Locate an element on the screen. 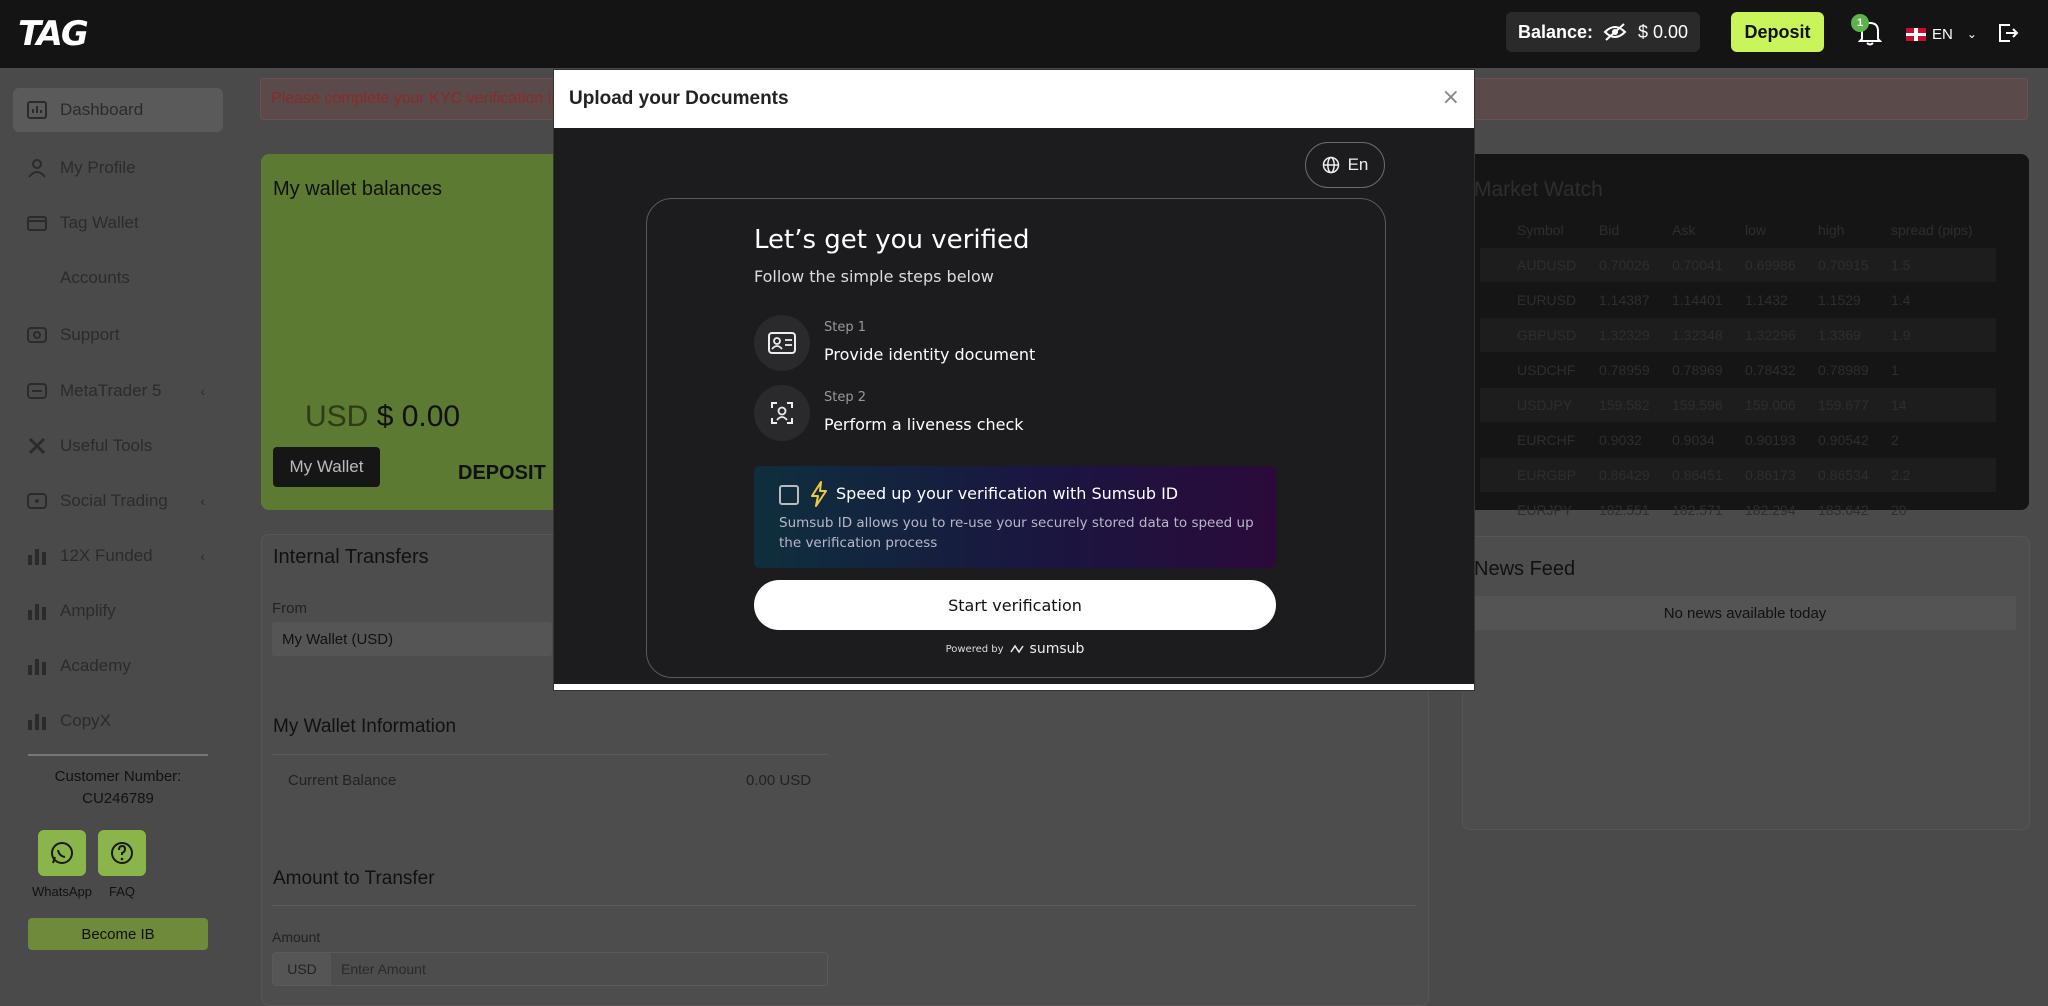 Image resolution: width=2048 pixels, height=1006 pixels. table-cell: 159.006 is located at coordinates (1770, 405).